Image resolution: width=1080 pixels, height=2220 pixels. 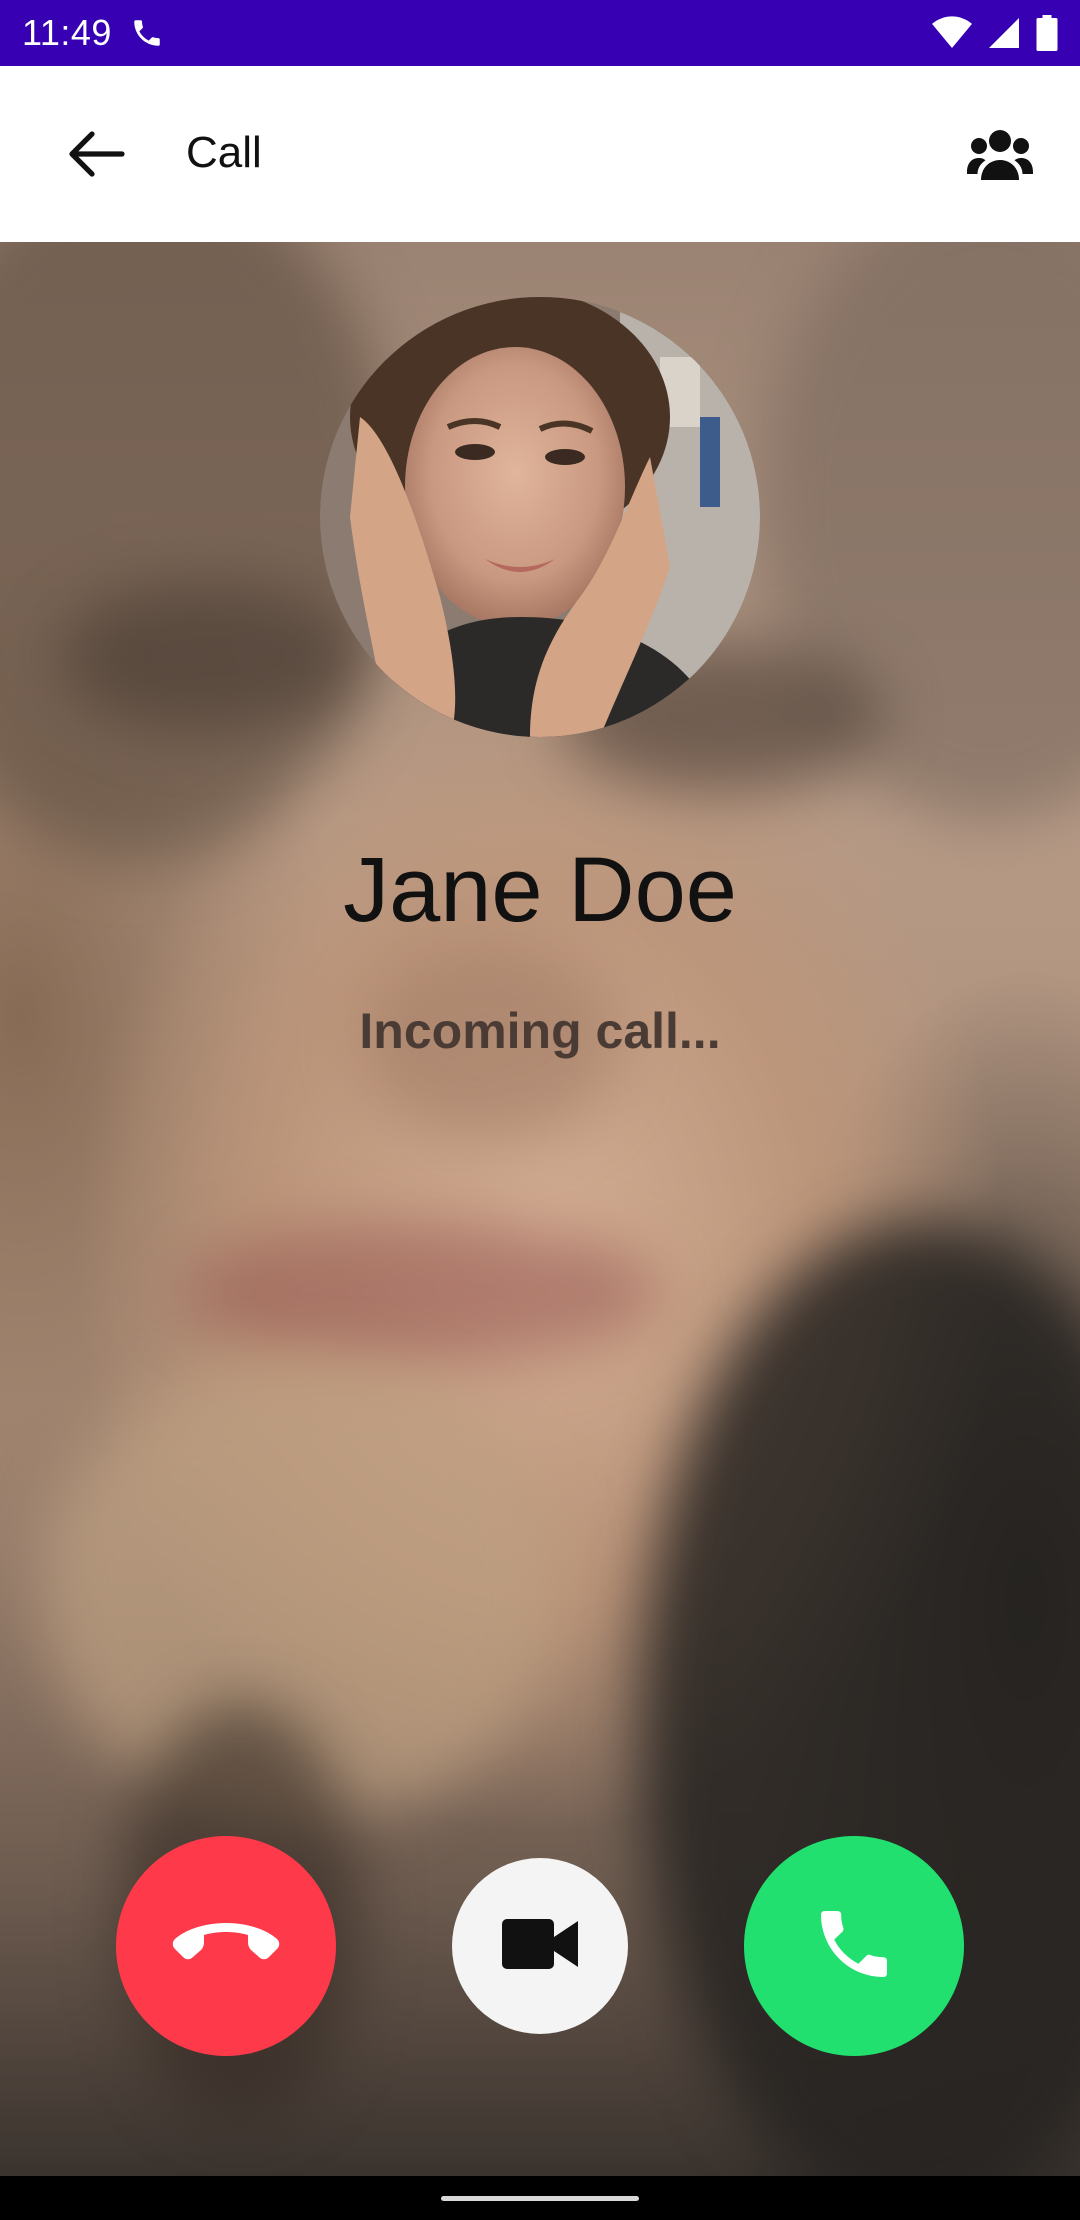 I want to click on video-camera-icon, so click(x=540, y=1946).